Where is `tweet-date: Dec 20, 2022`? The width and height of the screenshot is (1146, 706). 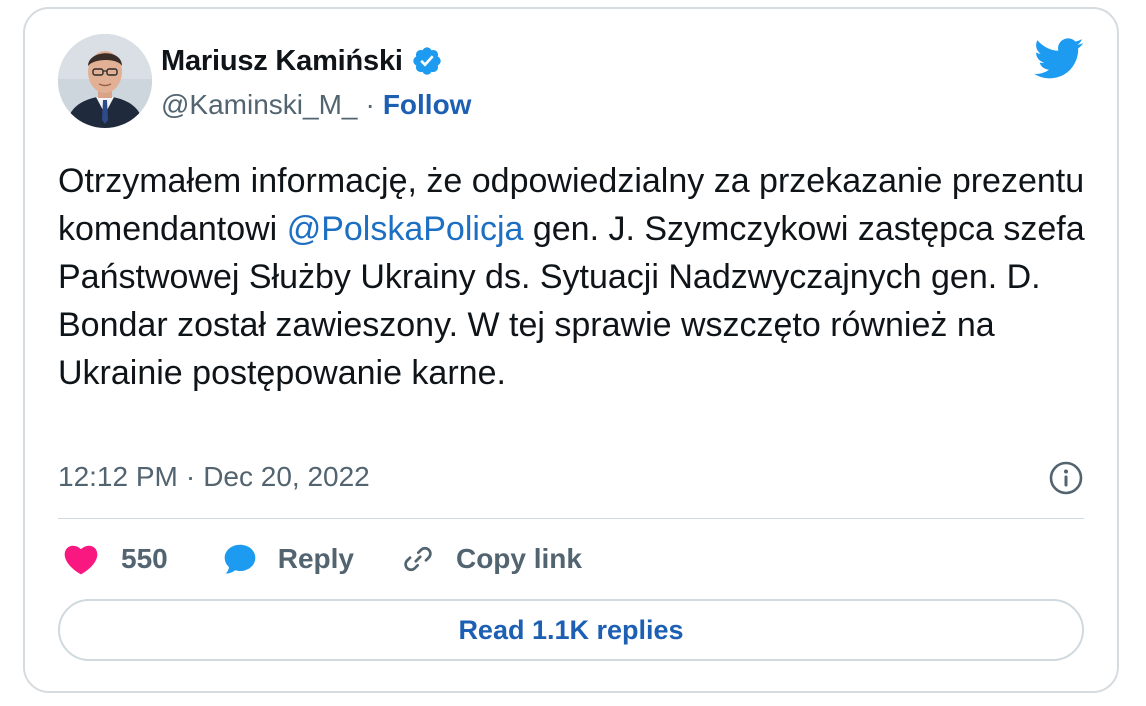
tweet-date: Dec 20, 2022 is located at coordinates (286, 476).